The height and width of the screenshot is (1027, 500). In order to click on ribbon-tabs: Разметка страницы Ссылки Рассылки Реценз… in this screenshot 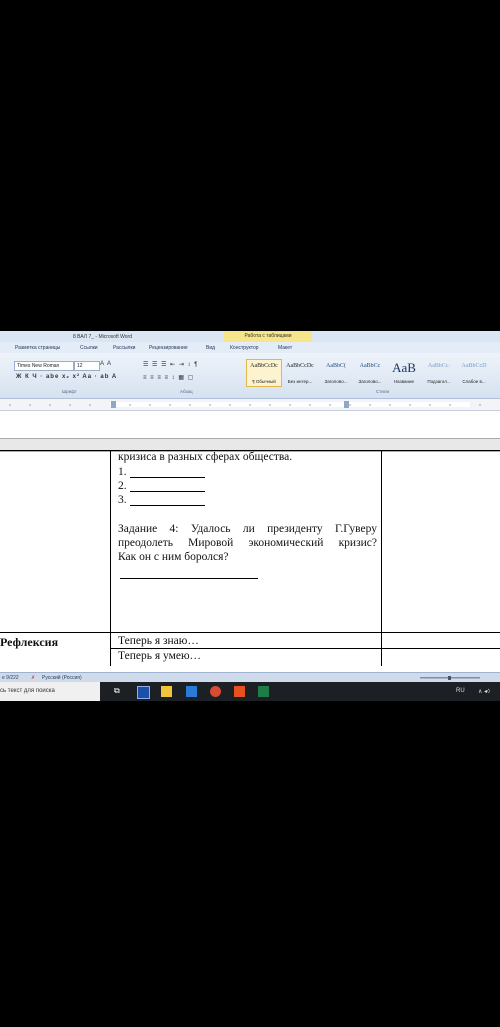, I will do `click(250, 347)`.